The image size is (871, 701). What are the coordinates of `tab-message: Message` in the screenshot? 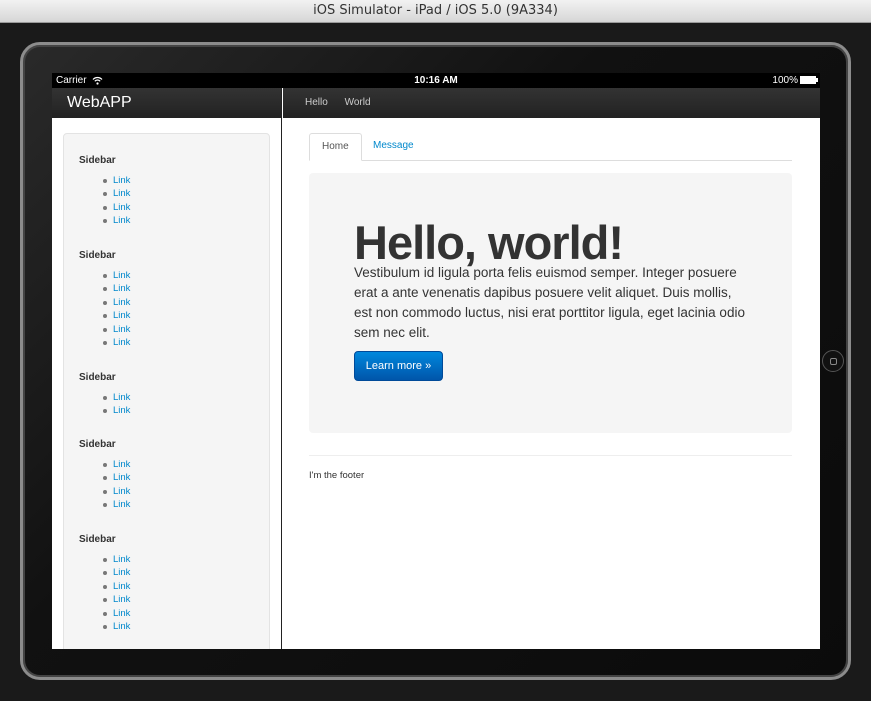 It's located at (393, 146).